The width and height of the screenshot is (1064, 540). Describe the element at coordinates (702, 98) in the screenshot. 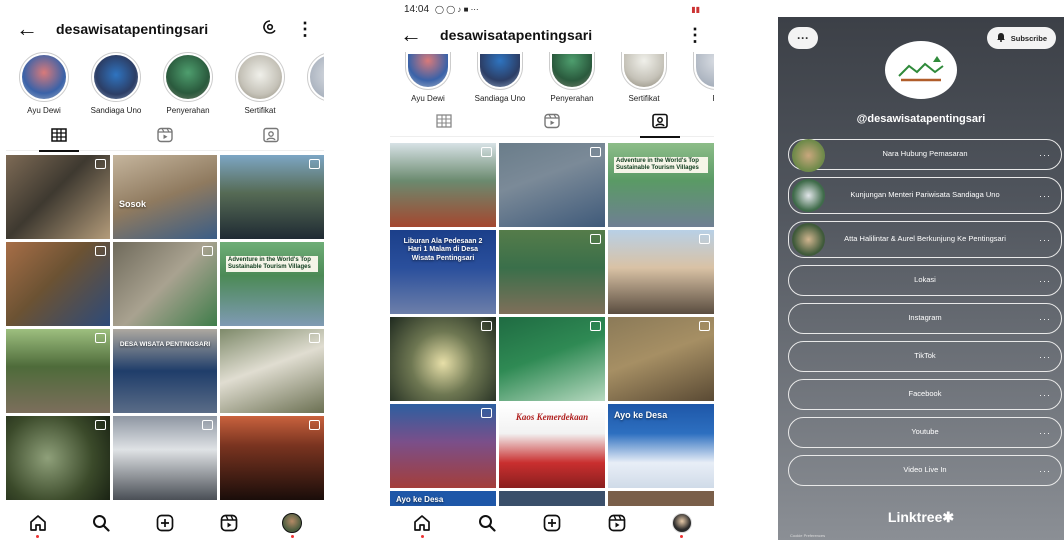

I see `highlight-label: Pi` at that location.